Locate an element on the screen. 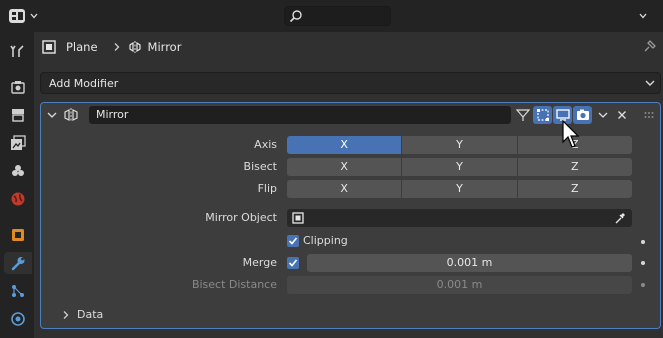  mouse-cursor-icon is located at coordinates (571, 134).